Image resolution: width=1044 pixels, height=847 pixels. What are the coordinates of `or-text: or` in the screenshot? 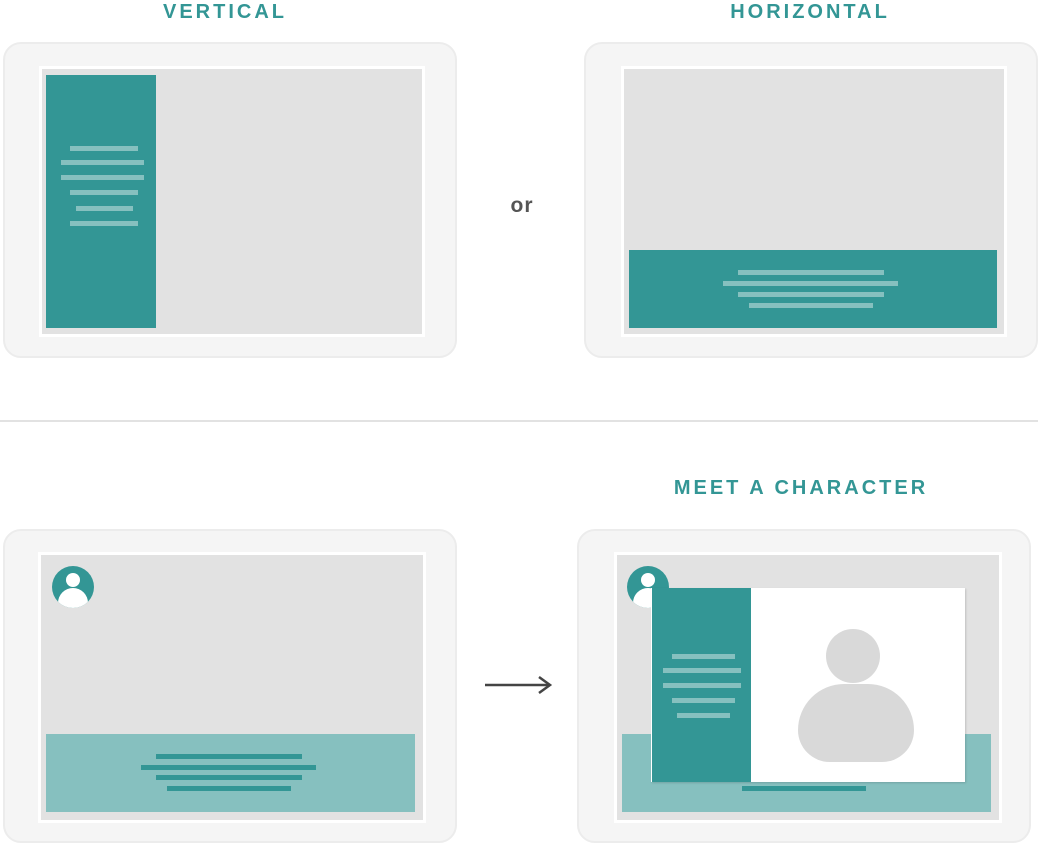 It's located at (522, 205).